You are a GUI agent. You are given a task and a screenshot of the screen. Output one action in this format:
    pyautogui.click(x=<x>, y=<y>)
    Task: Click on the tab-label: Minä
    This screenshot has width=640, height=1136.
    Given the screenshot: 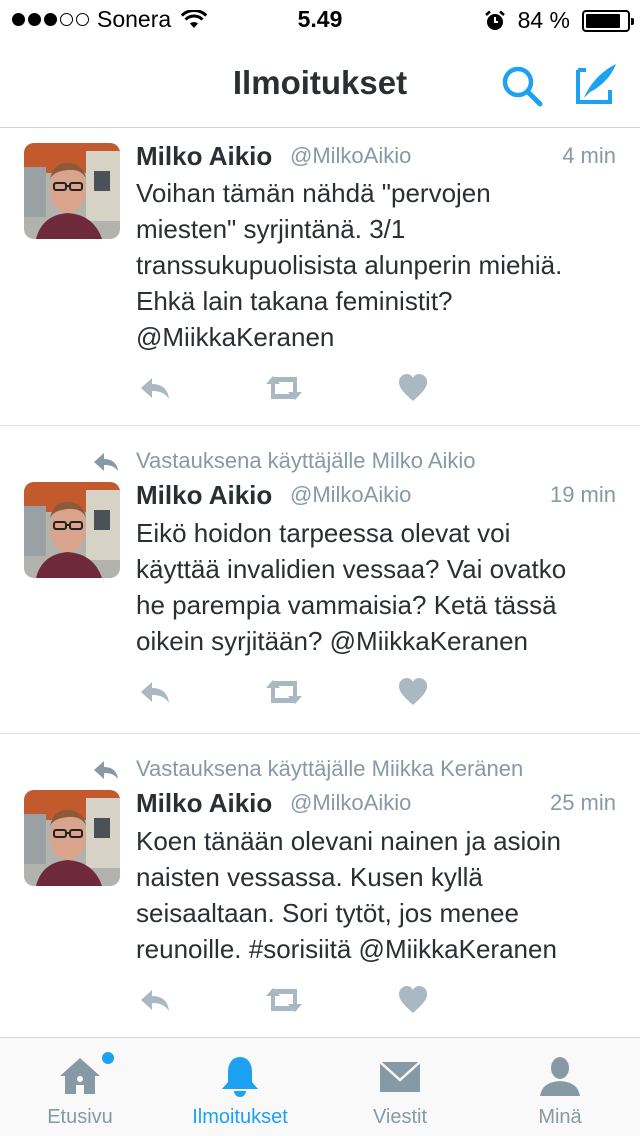 What is the action you would take?
    pyautogui.click(x=560, y=1117)
    